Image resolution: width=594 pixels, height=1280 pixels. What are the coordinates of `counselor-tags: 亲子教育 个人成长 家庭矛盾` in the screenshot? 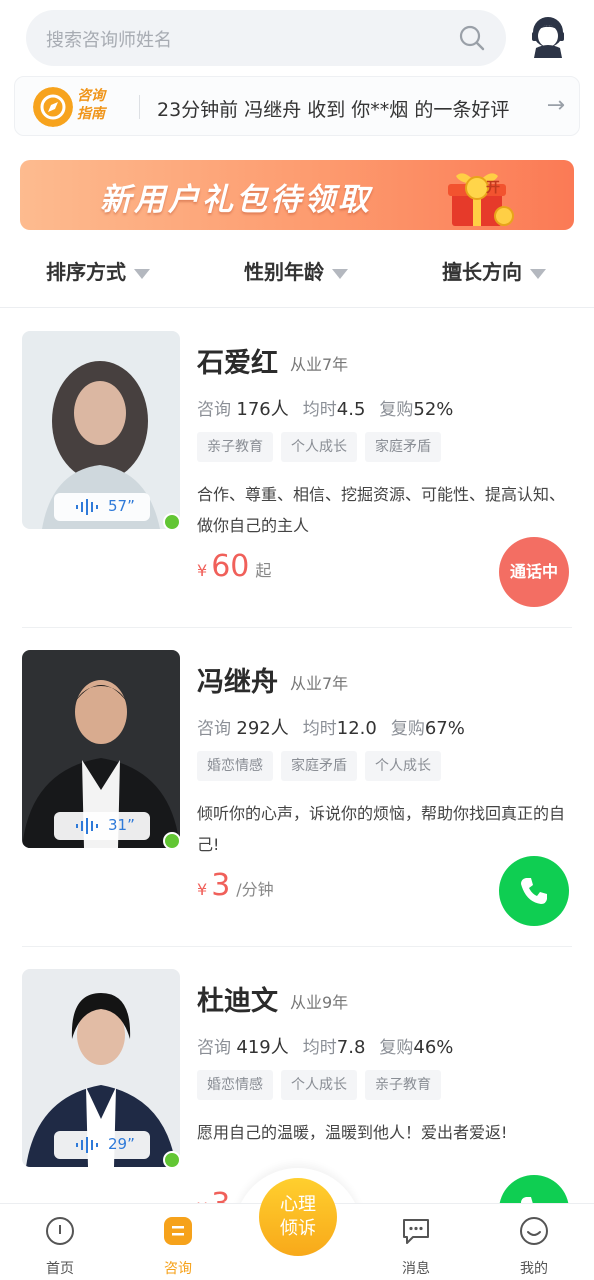 It's located at (323, 447).